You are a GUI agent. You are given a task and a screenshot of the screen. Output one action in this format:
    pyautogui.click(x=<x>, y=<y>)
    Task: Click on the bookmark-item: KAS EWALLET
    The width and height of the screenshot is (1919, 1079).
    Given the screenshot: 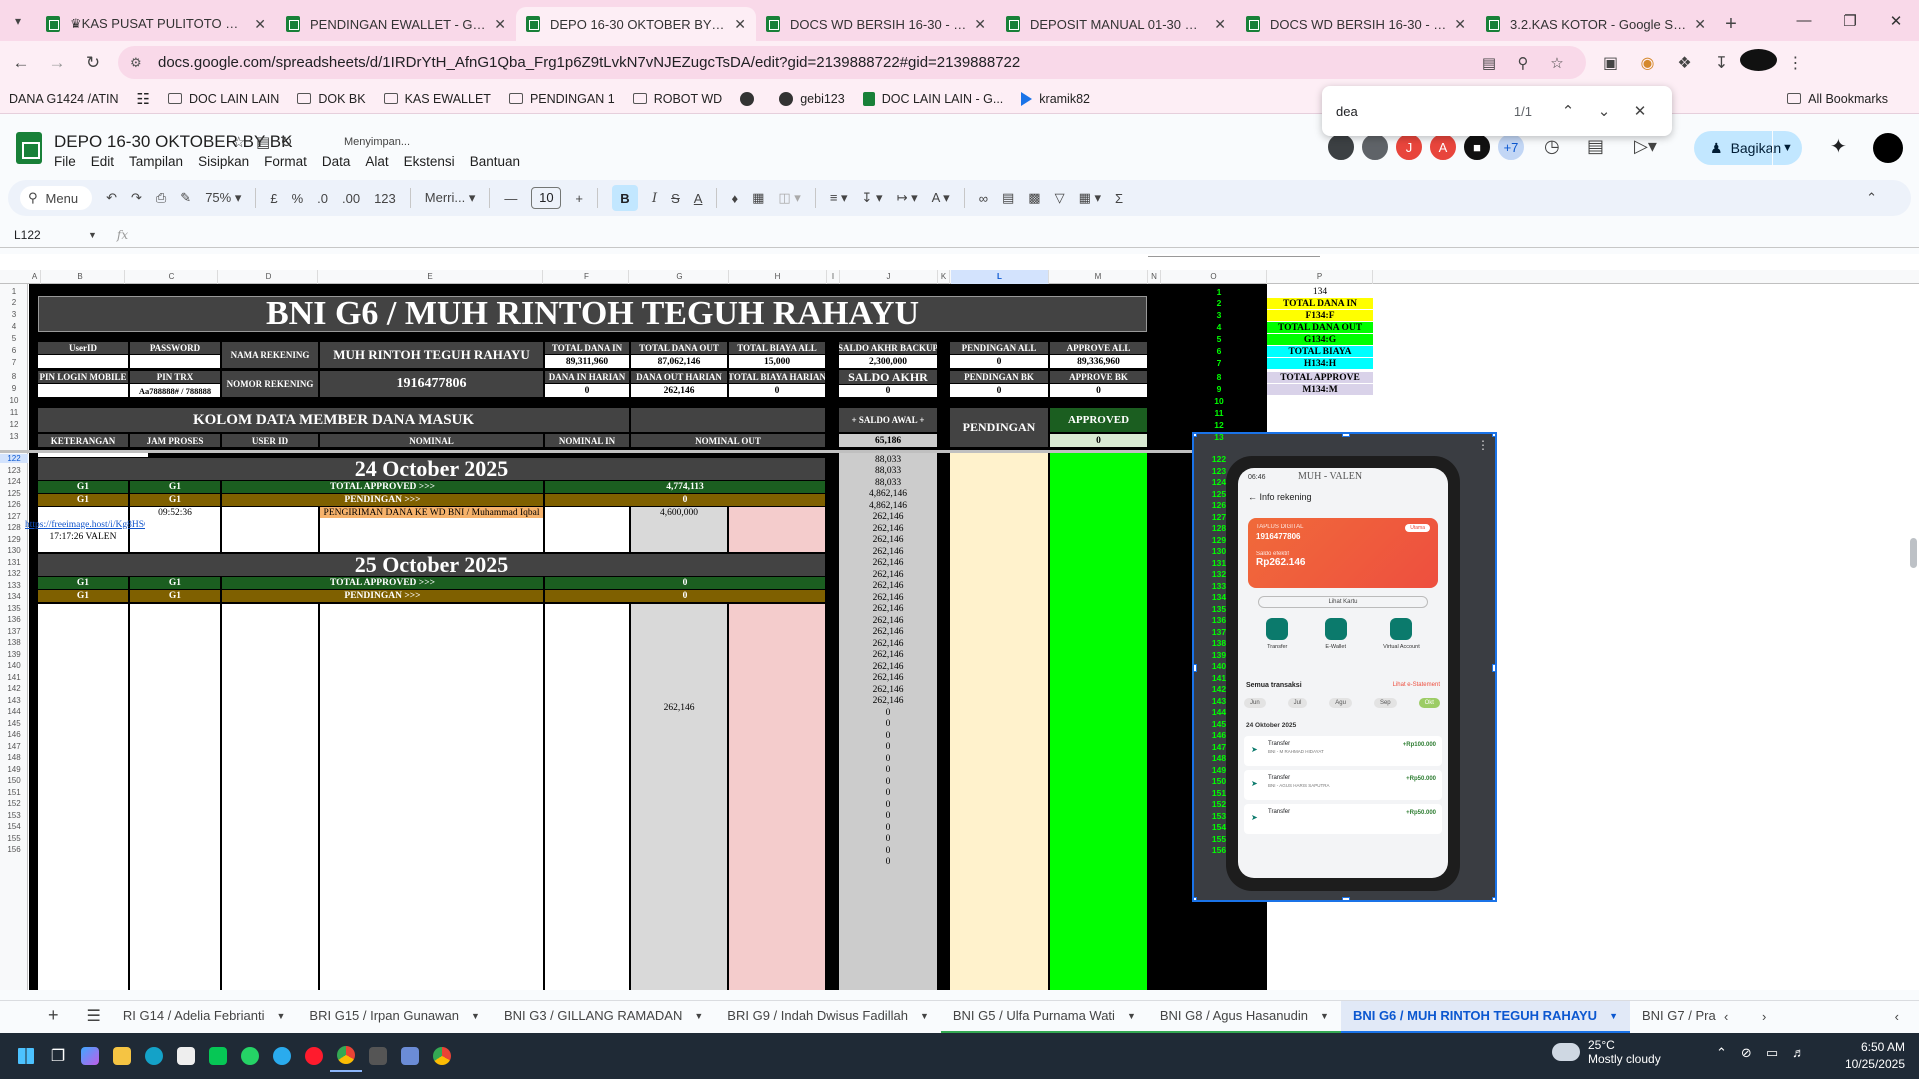 What is the action you would take?
    pyautogui.click(x=437, y=99)
    